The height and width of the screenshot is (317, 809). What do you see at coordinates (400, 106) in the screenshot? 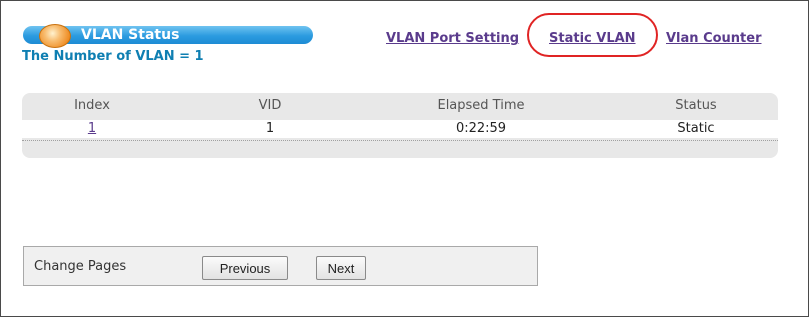
I see `table-header: Index VID Elapsed Time Status` at bounding box center [400, 106].